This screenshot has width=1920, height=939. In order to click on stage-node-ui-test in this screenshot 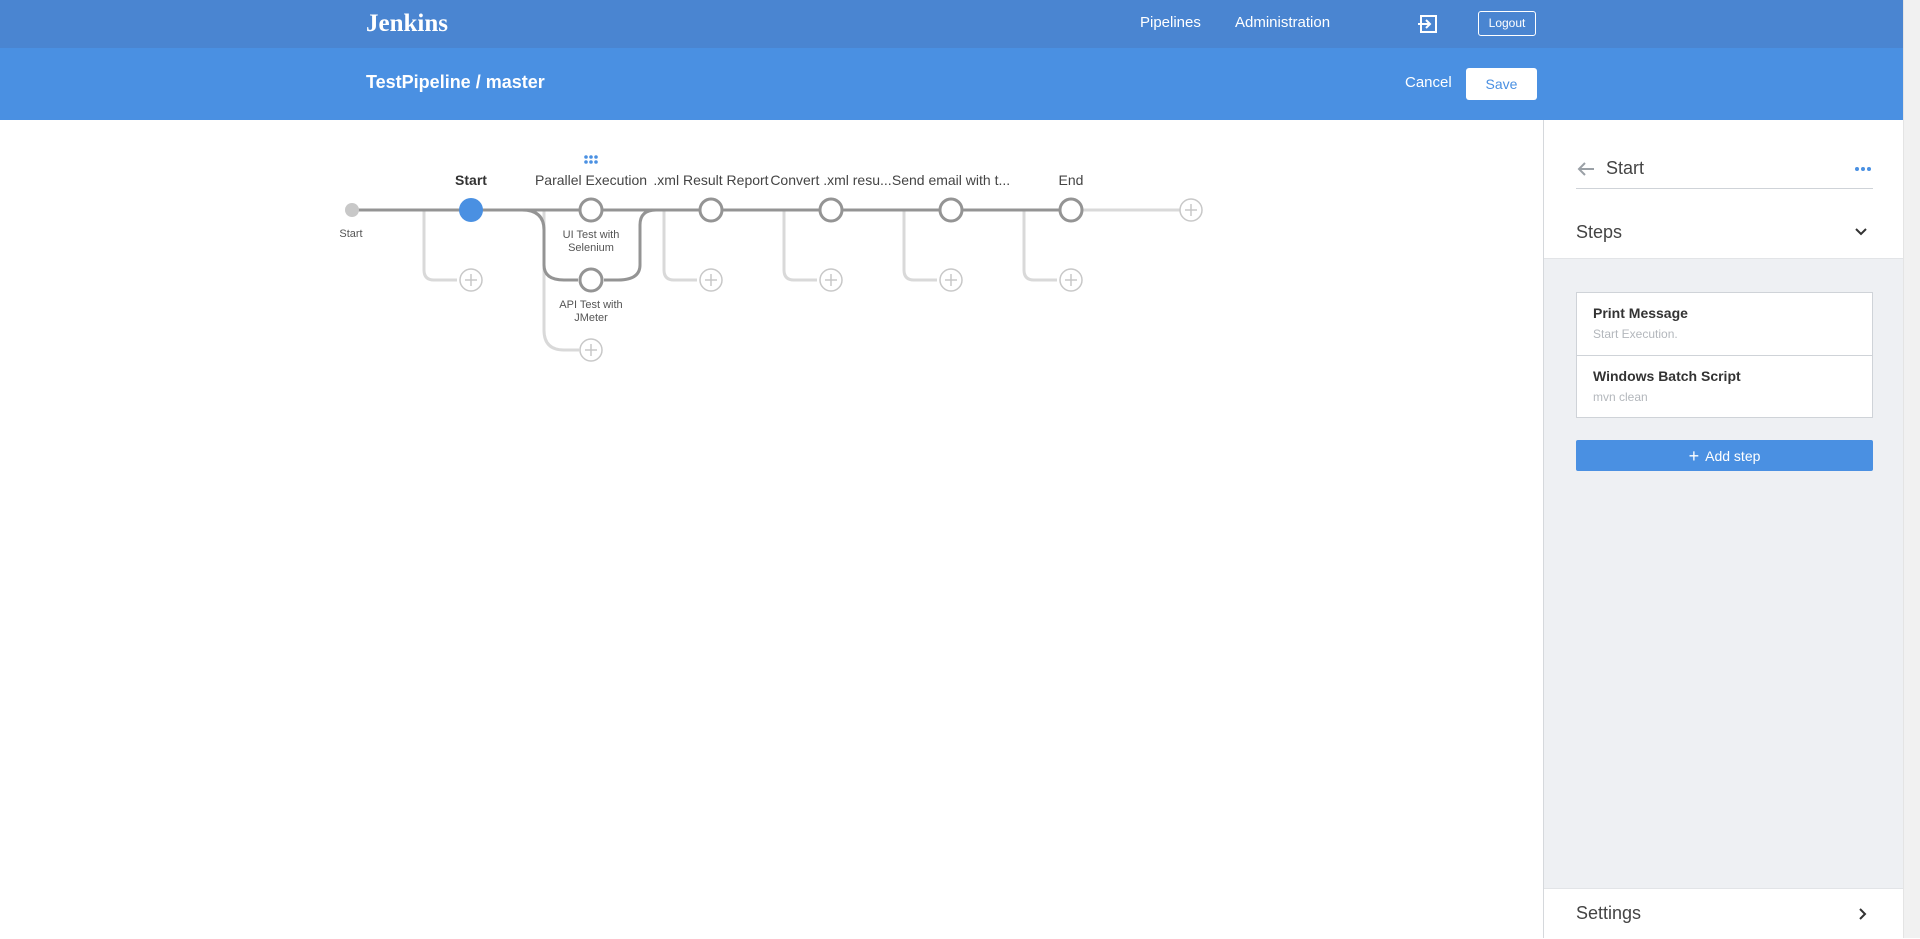, I will do `click(591, 210)`.